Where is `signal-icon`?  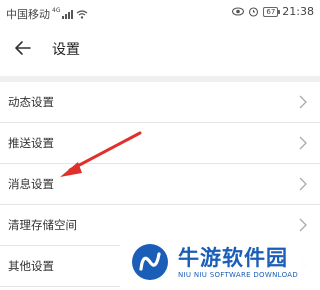 signal-icon is located at coordinates (68, 14).